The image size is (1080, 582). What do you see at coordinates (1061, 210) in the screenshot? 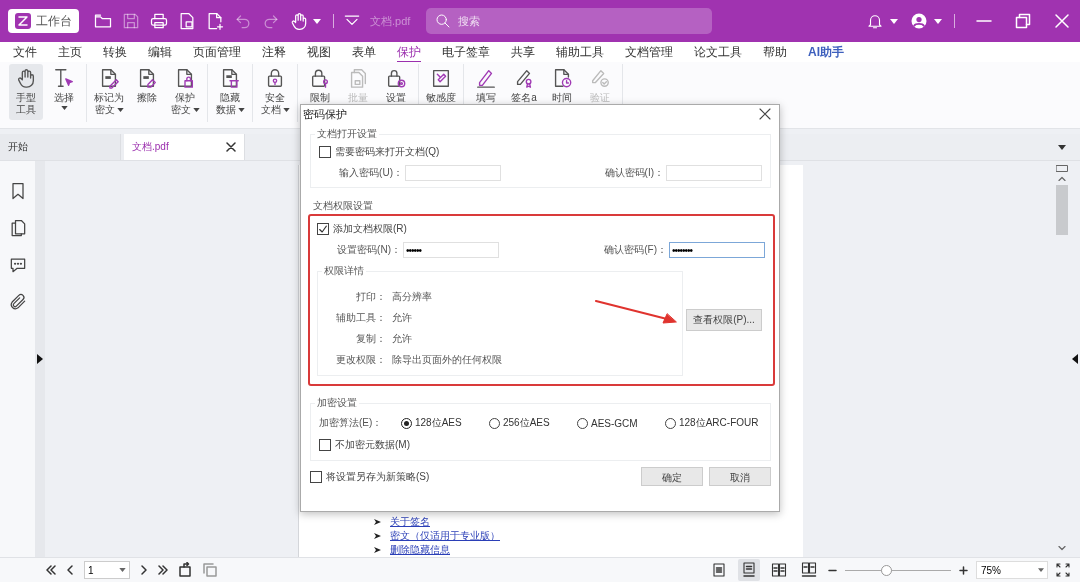
I see `scrollbar-thumb` at bounding box center [1061, 210].